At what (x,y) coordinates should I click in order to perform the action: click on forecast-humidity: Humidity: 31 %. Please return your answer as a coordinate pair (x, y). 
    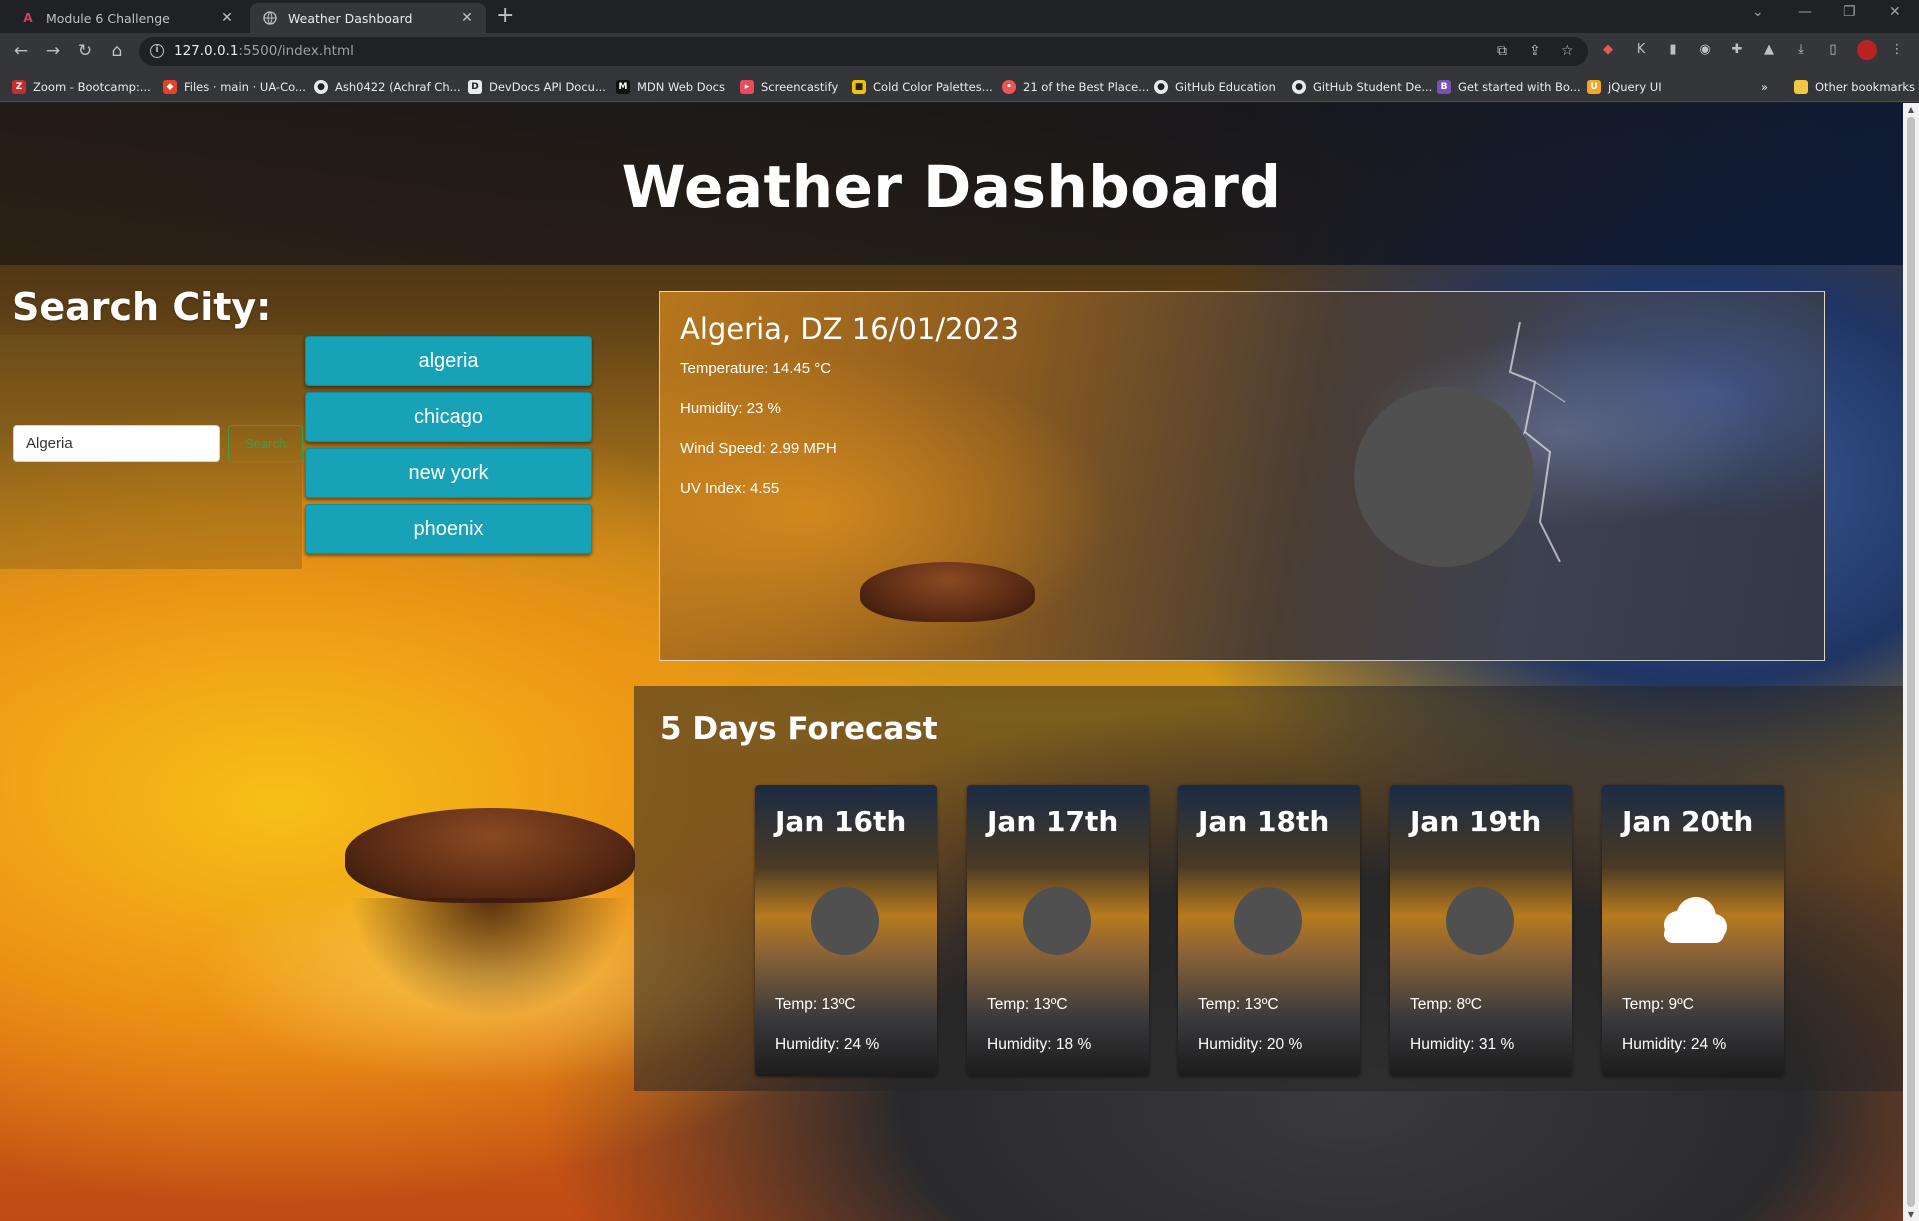
    Looking at the image, I should click on (1462, 1044).